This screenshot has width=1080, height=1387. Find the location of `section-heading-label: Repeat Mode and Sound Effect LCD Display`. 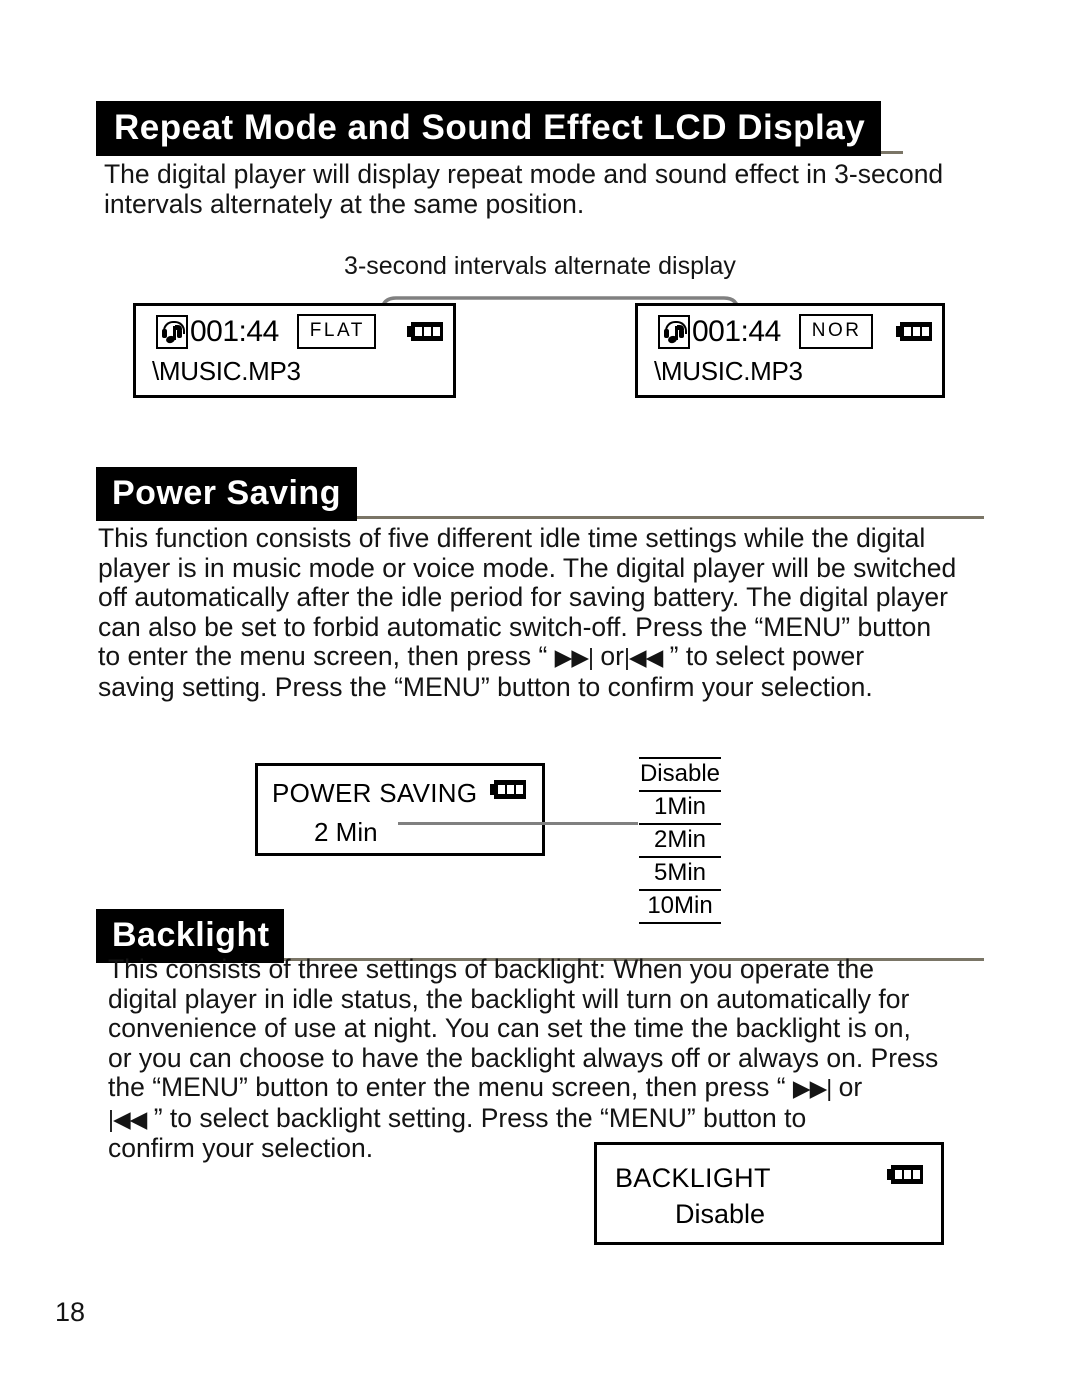

section-heading-label: Repeat Mode and Sound Effect LCD Display is located at coordinates (489, 128).